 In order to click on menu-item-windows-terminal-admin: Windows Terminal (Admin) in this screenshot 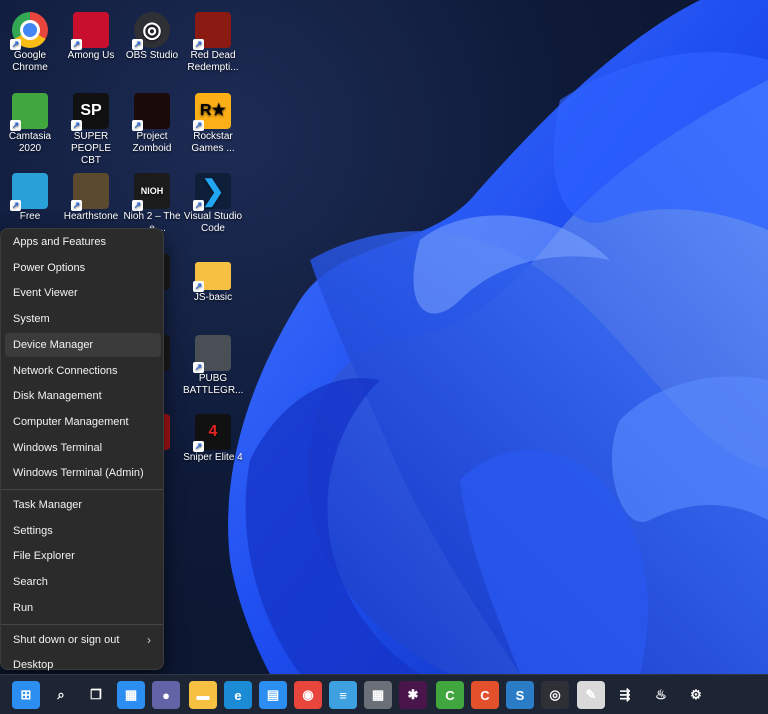, I will do `click(83, 473)`.